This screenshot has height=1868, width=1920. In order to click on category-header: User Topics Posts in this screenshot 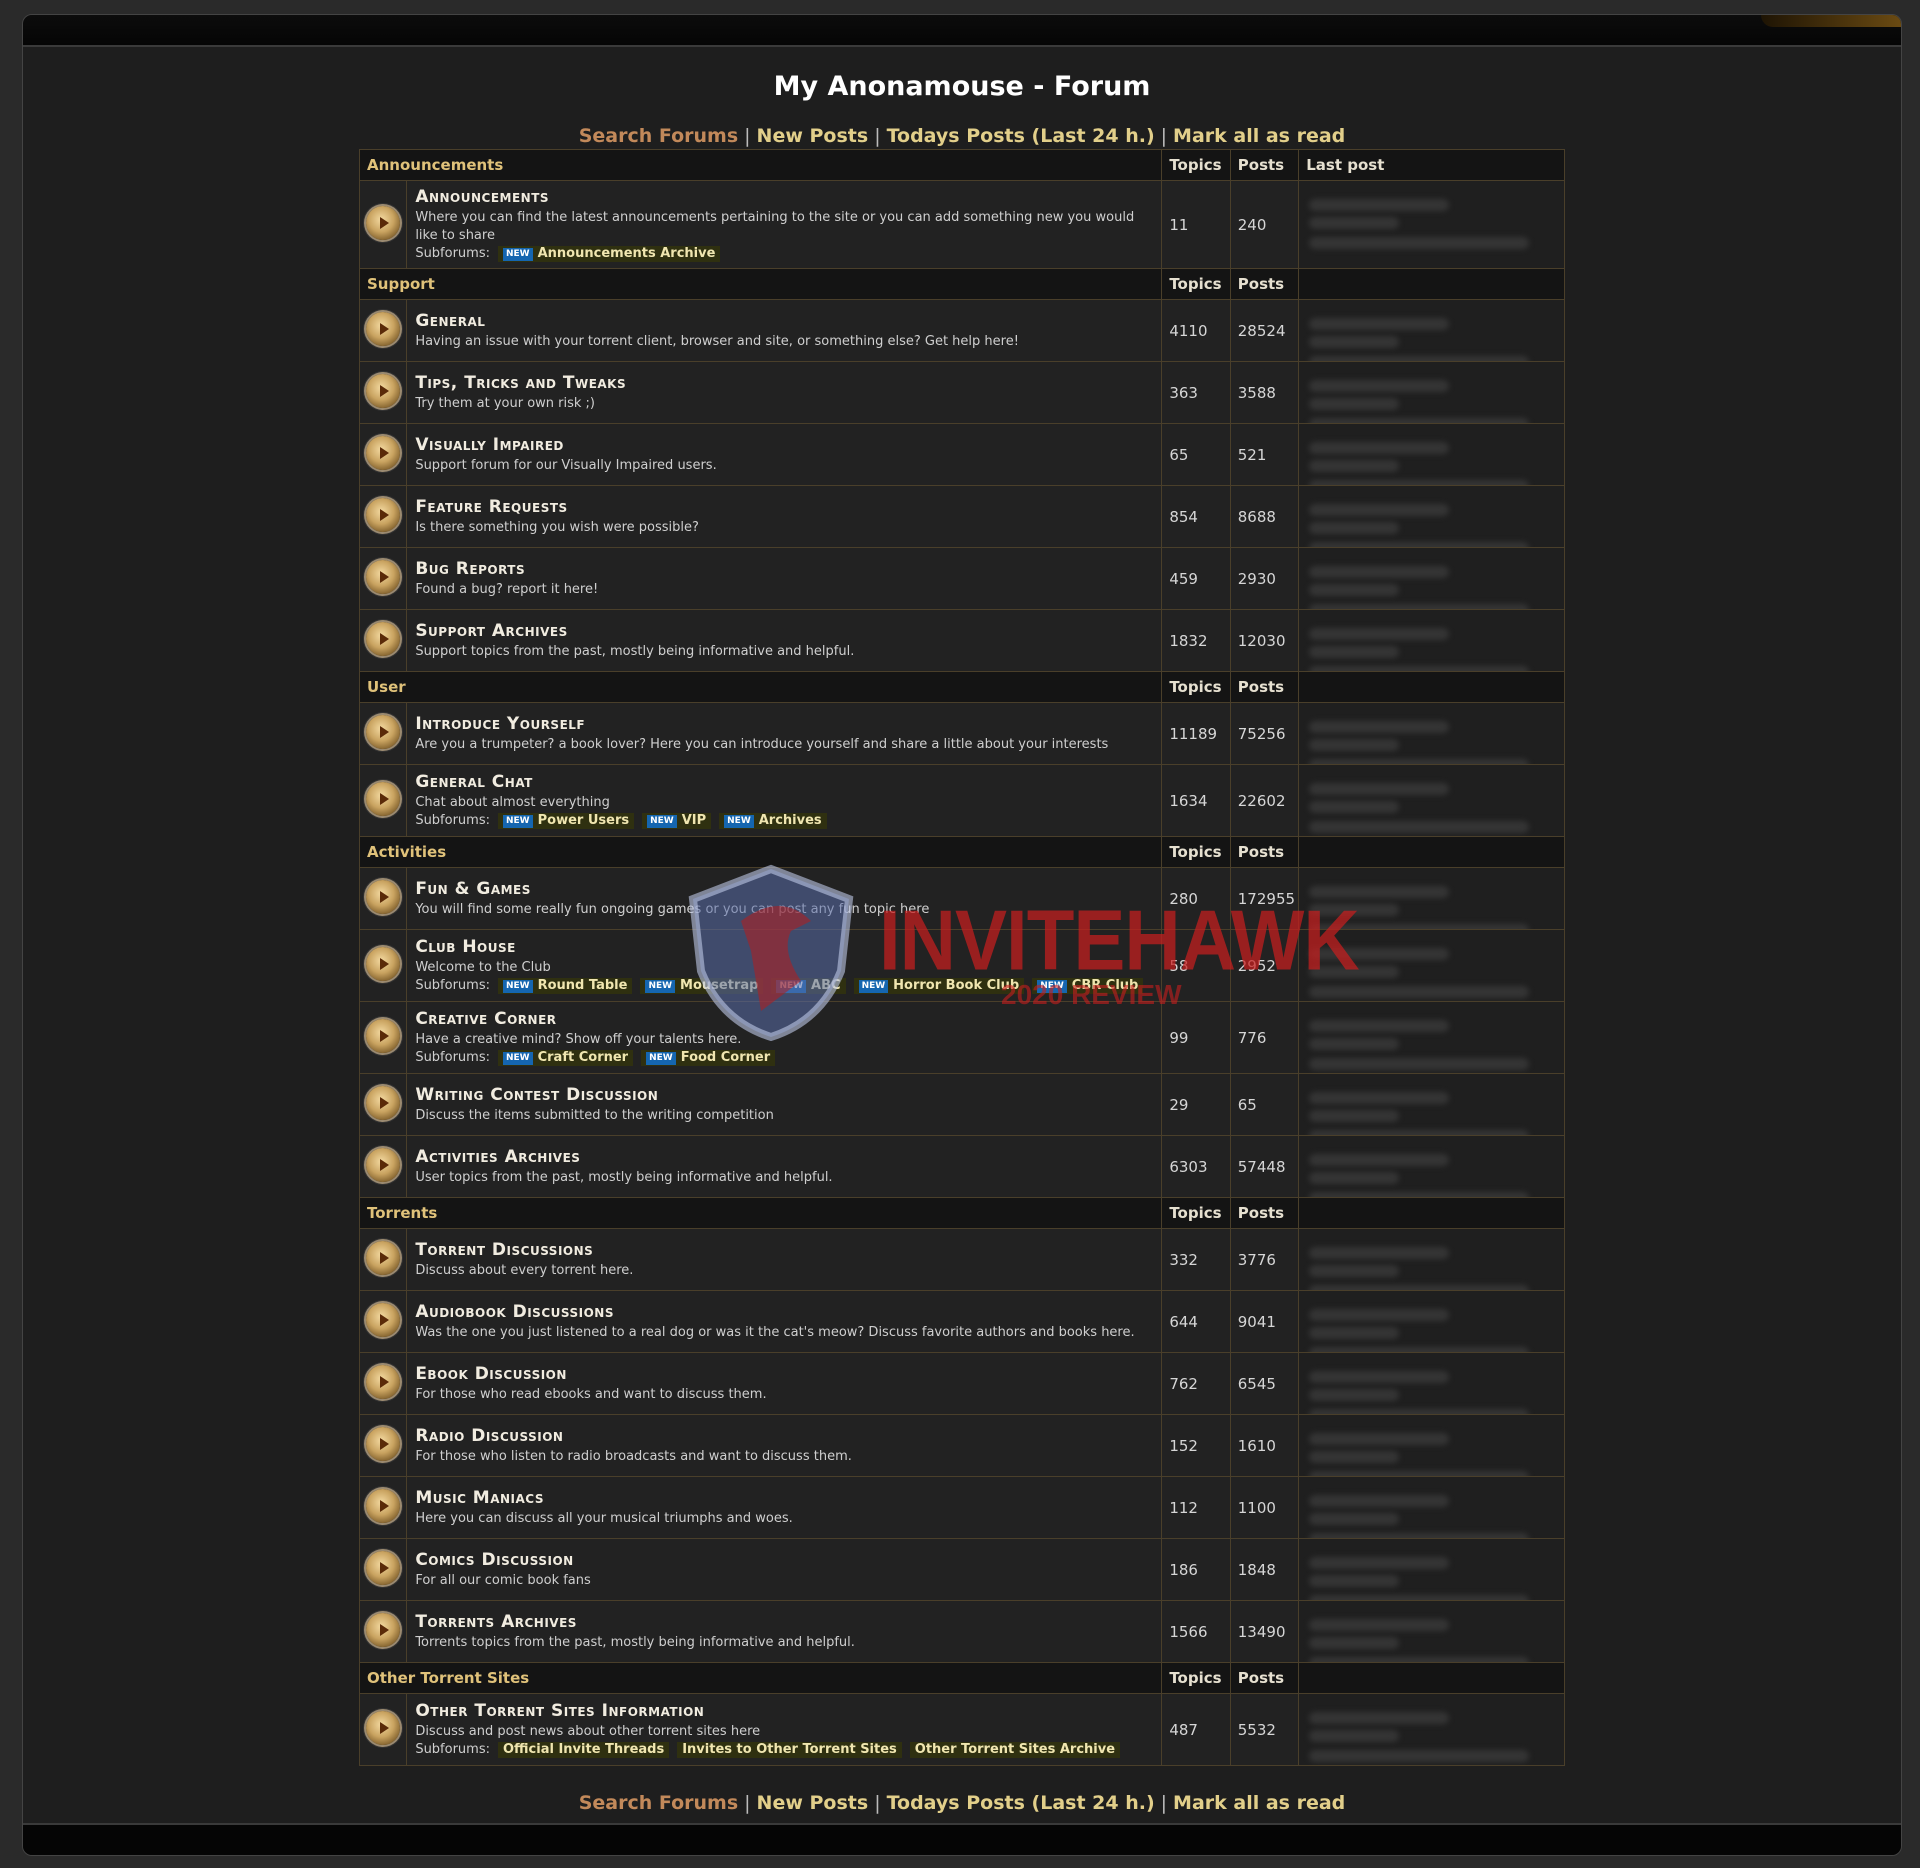, I will do `click(961, 687)`.